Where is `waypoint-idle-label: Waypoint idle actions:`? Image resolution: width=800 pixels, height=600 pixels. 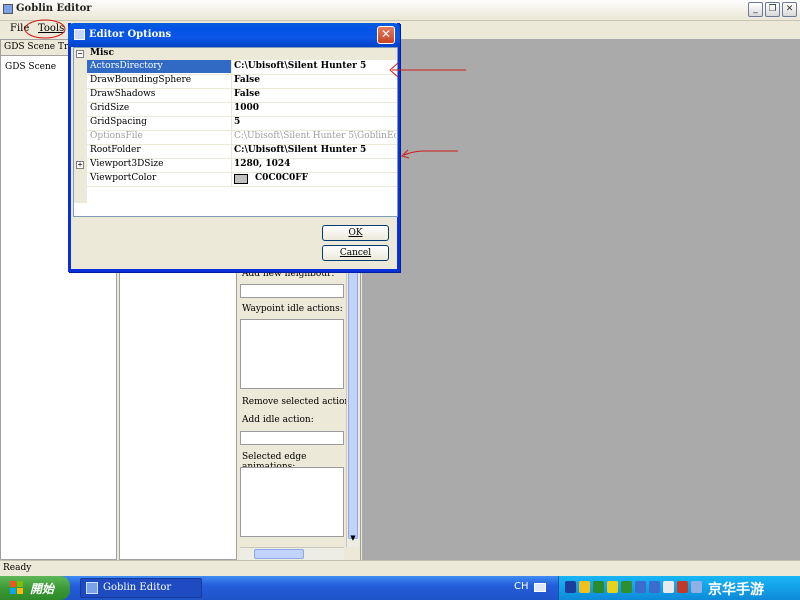
waypoint-idle-label: Waypoint idle actions: is located at coordinates (292, 309).